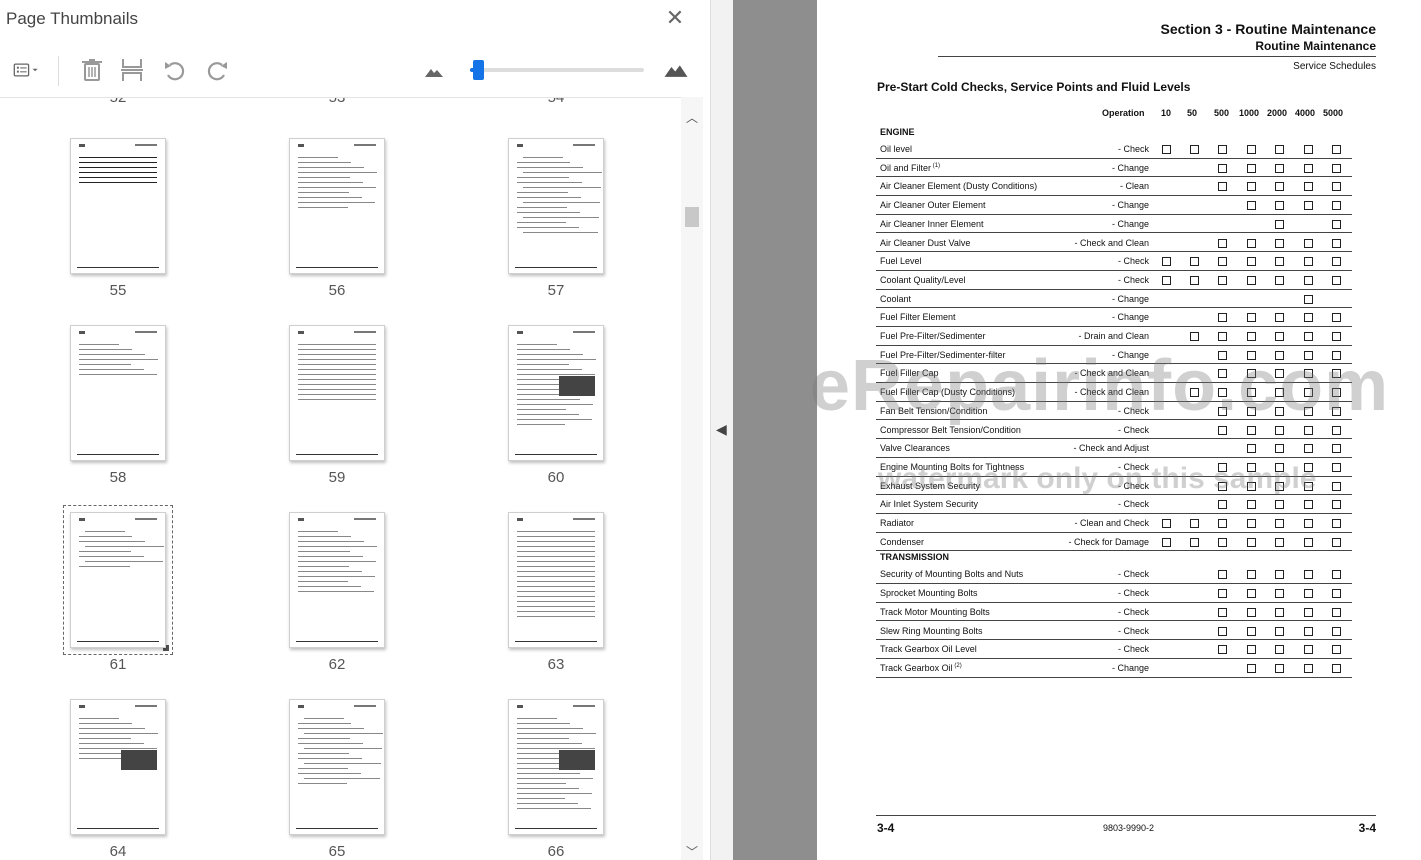 This screenshot has width=1421, height=860. I want to click on page-thumbnail: 63, so click(556, 602).